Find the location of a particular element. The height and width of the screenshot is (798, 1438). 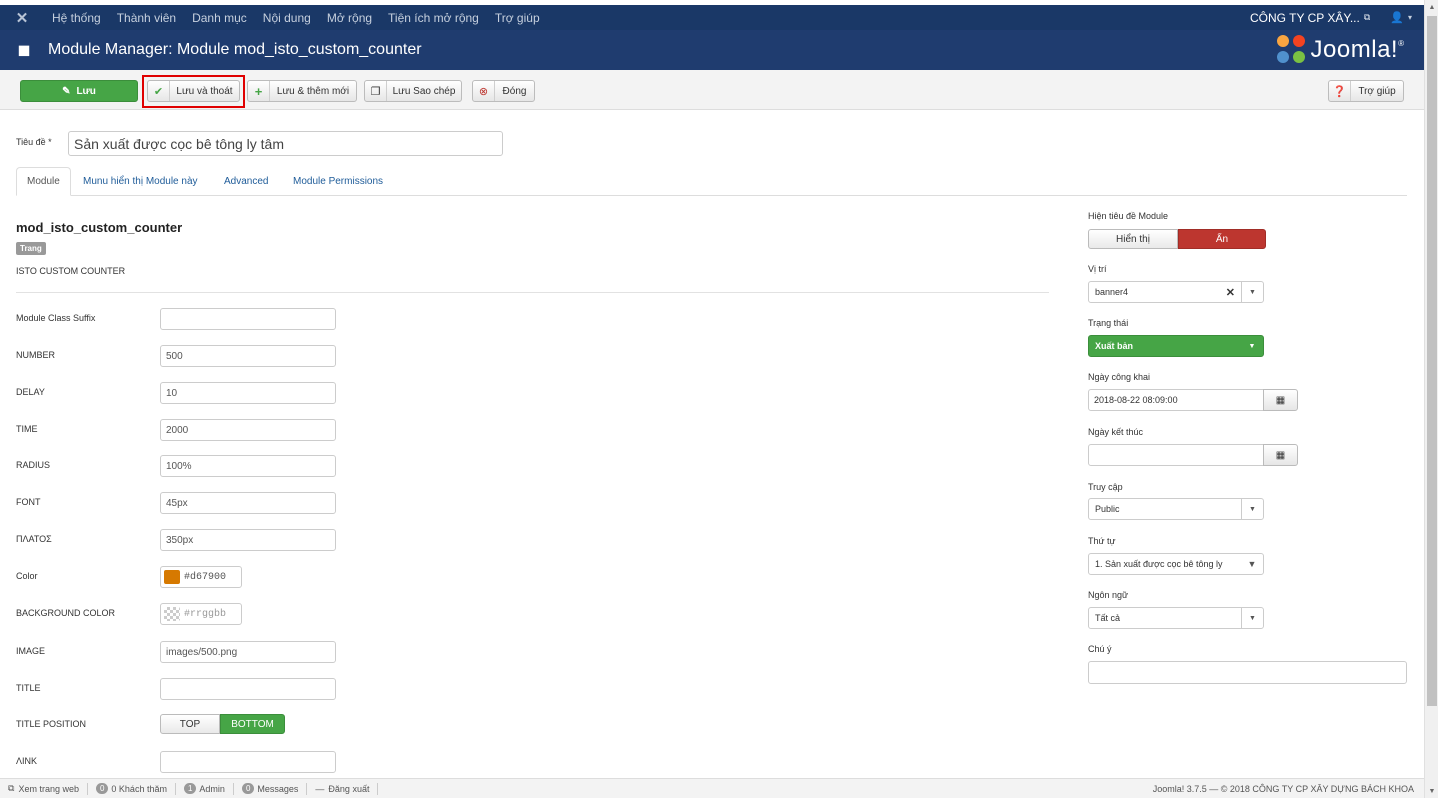

publish-down-input is located at coordinates (1176, 455).